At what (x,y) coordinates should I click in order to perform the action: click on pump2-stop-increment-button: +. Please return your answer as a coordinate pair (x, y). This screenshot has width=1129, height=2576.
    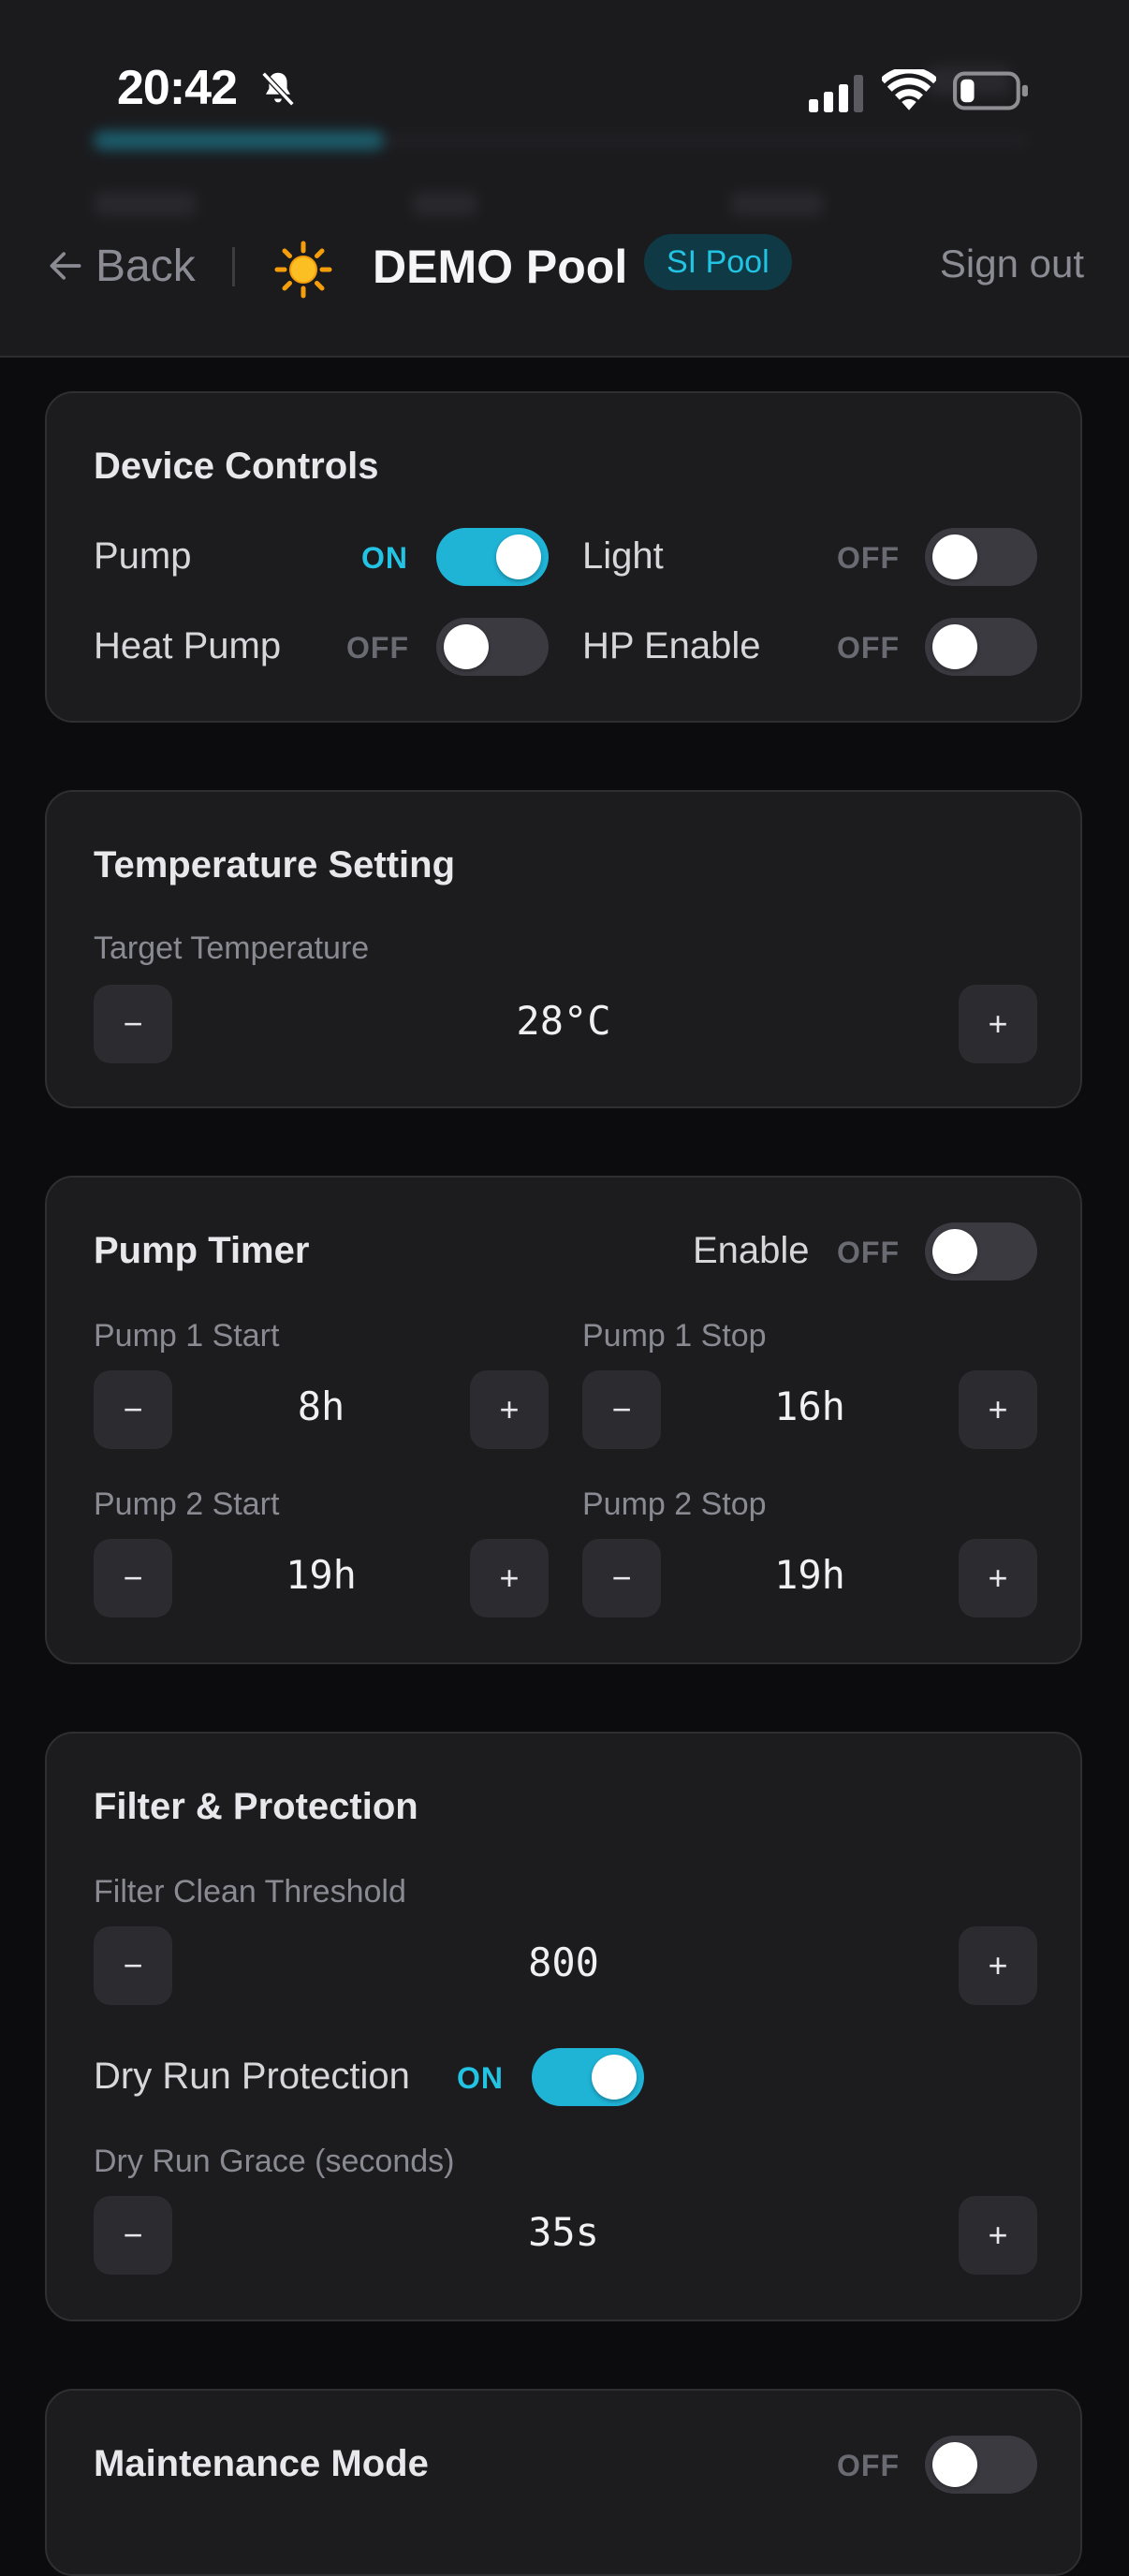
    Looking at the image, I should click on (998, 1578).